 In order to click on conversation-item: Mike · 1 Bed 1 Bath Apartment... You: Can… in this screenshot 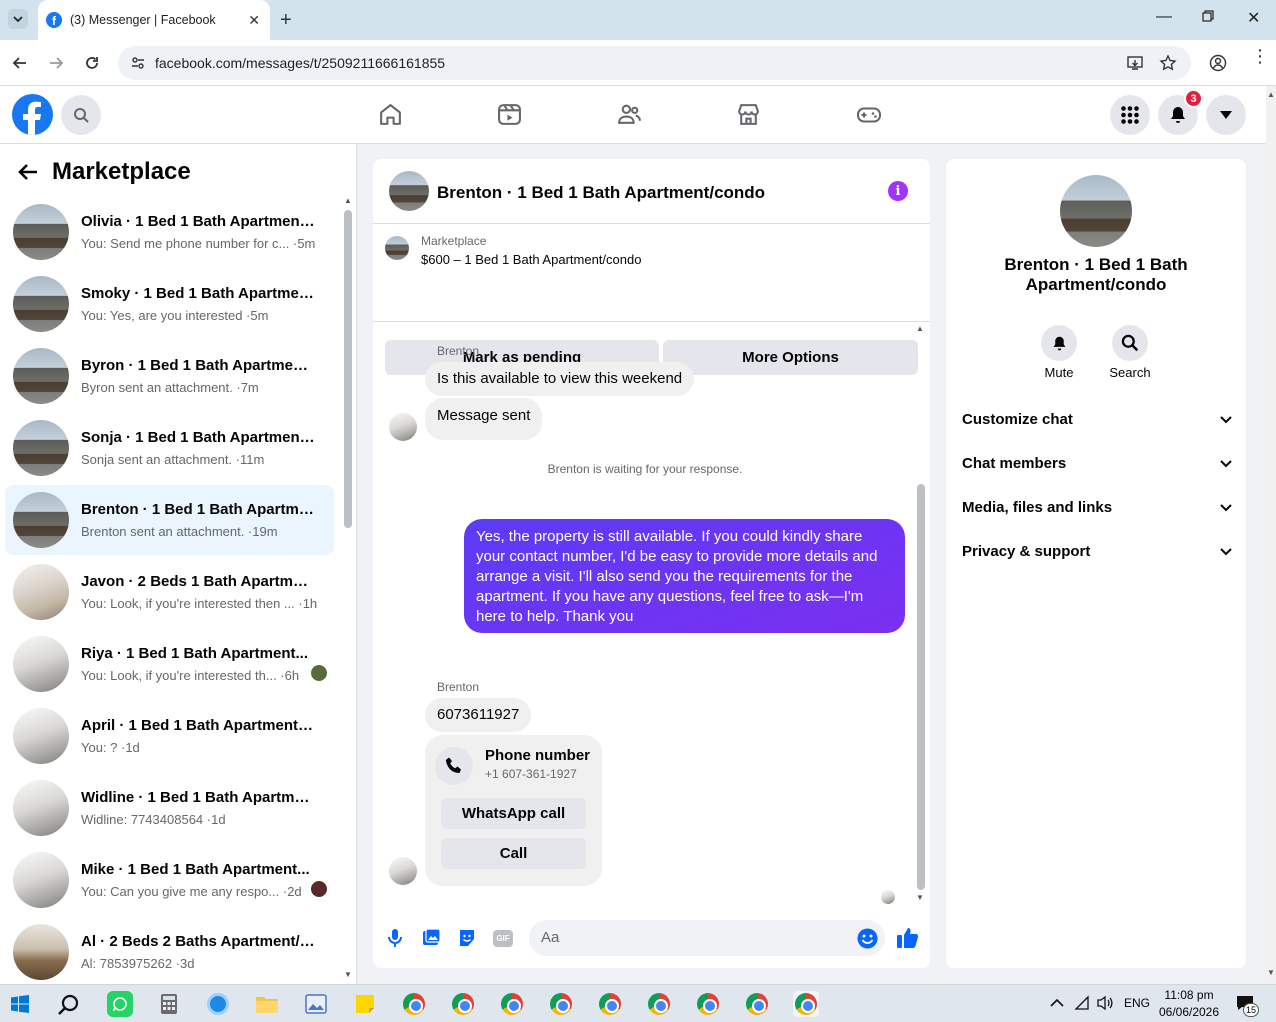, I will do `click(169, 880)`.